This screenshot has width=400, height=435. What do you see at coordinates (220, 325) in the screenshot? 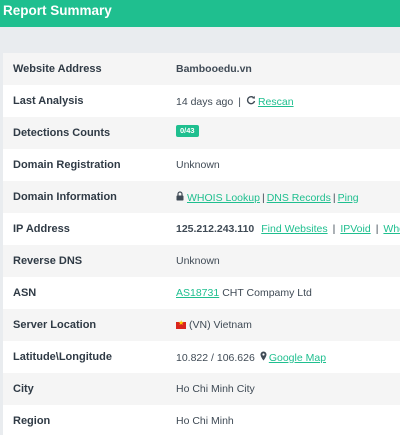
I see `server-location-text: (VN) Vietnam` at bounding box center [220, 325].